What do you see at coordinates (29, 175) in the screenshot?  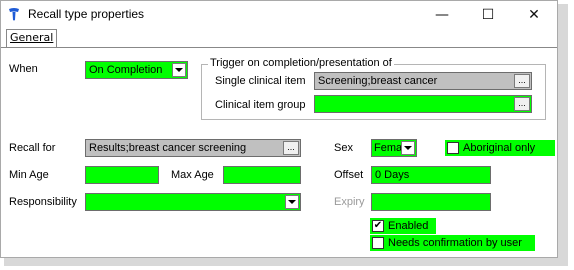 I see `min-age-label: Min Age` at bounding box center [29, 175].